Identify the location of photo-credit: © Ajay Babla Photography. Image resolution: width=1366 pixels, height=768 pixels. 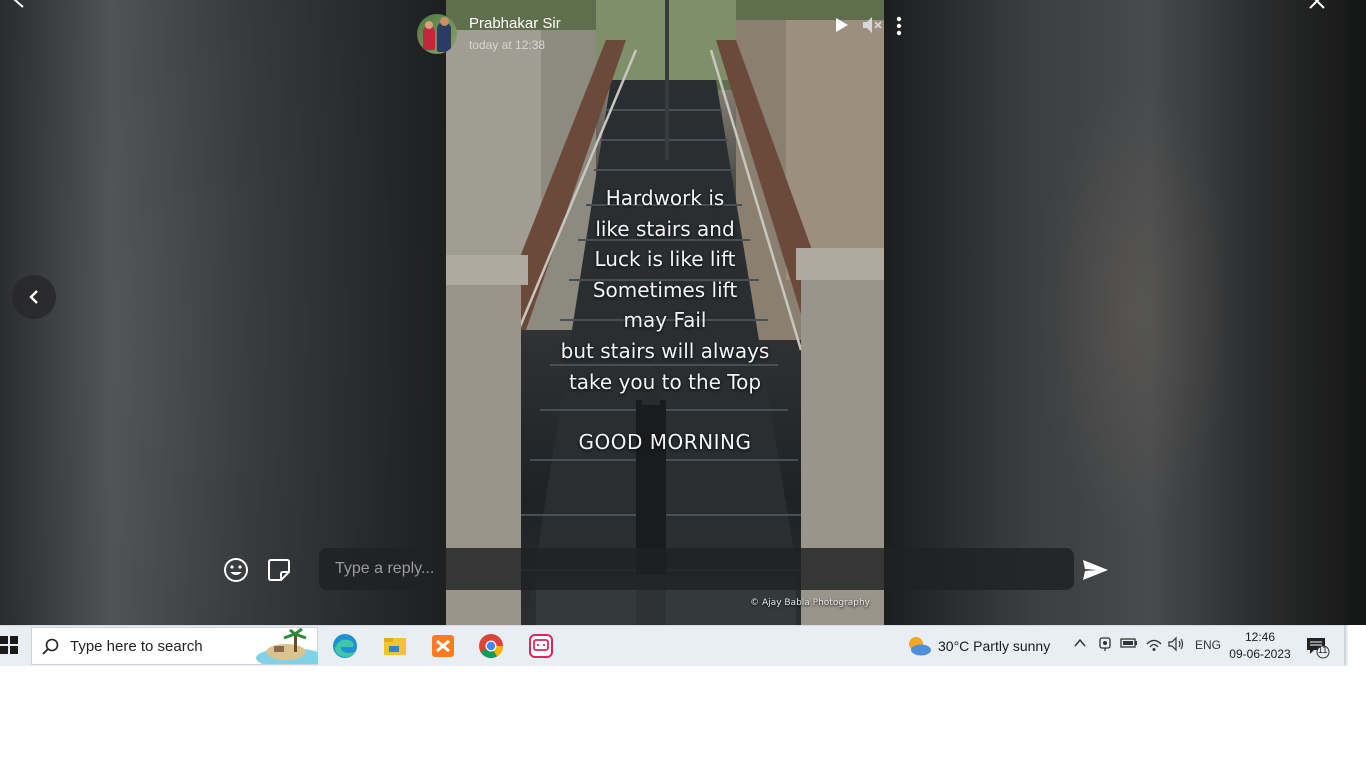
(810, 603).